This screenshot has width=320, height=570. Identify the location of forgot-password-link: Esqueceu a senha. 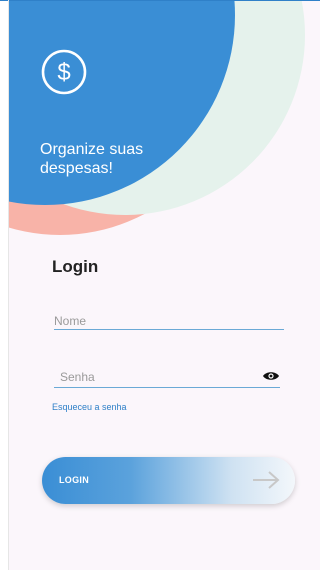
(89, 407).